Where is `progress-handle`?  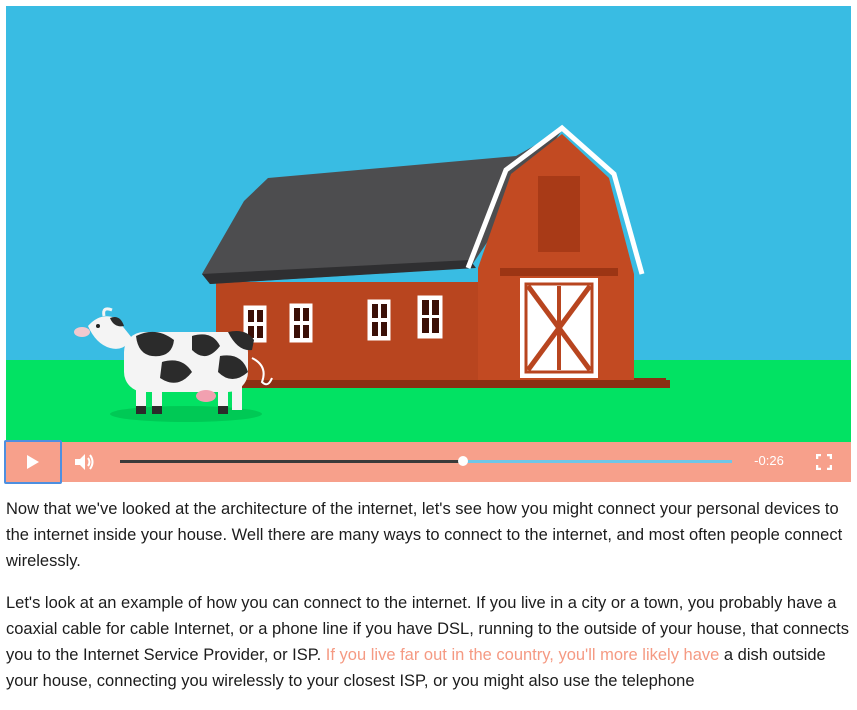
progress-handle is located at coordinates (462, 461).